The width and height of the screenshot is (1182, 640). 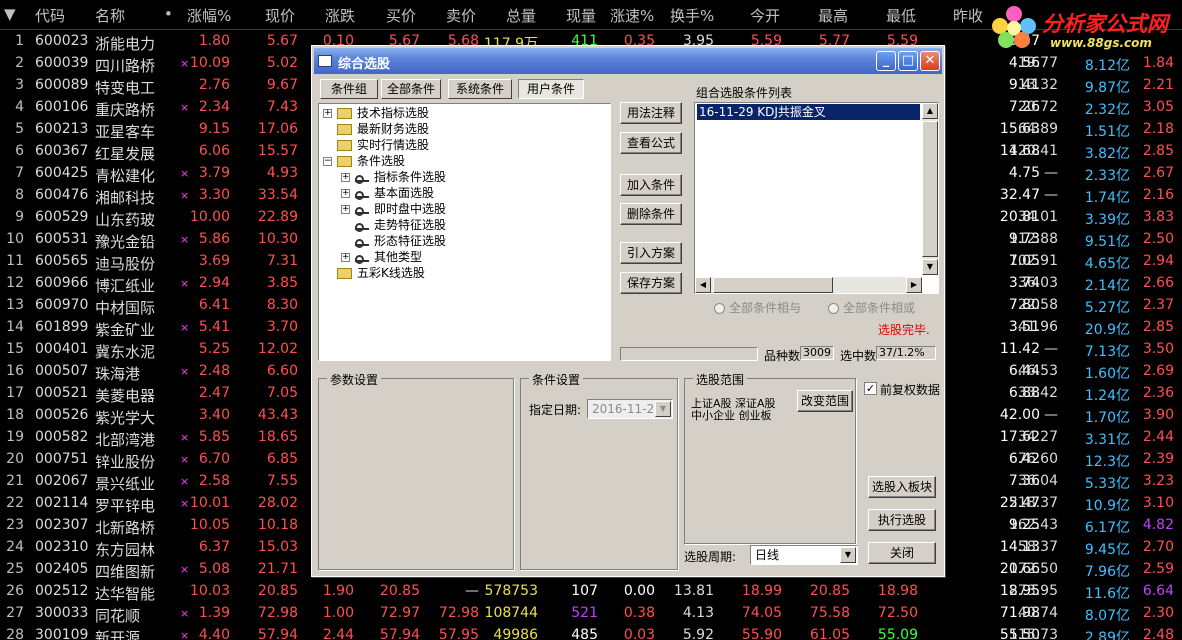 What do you see at coordinates (651, 143) in the screenshot?
I see `view-formula-button: 查看公式` at bounding box center [651, 143].